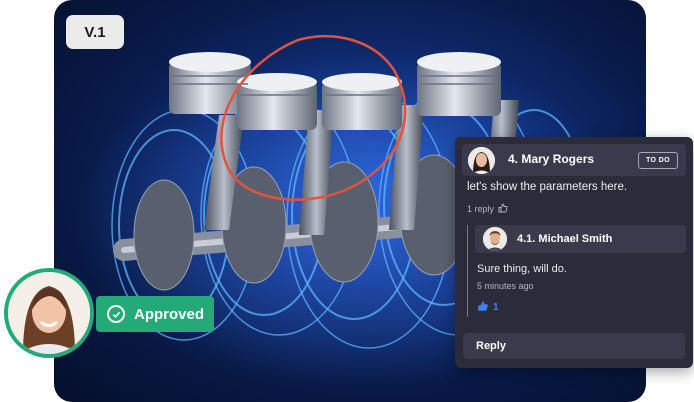 The width and height of the screenshot is (694, 402). I want to click on approved-label: Approved, so click(169, 314).